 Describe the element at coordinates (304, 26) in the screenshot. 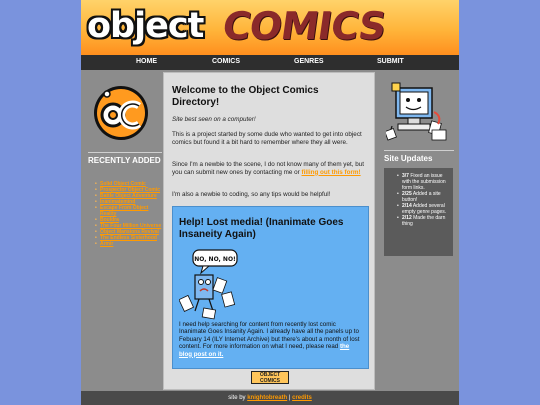

I see `banner-logo-comics: COMICS` at that location.